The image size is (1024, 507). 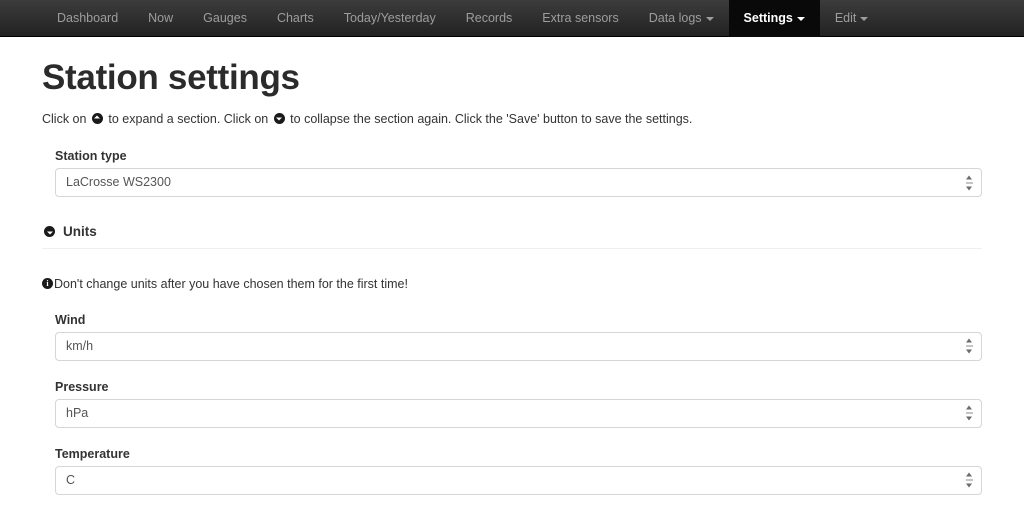 I want to click on temperature-units-select: C, so click(x=518, y=480).